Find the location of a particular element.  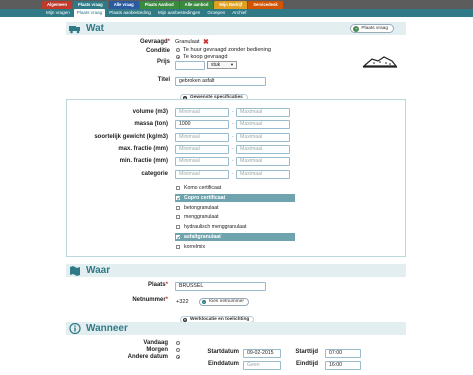

sub-tab: Mijn aanbestedingen is located at coordinates (179, 13).